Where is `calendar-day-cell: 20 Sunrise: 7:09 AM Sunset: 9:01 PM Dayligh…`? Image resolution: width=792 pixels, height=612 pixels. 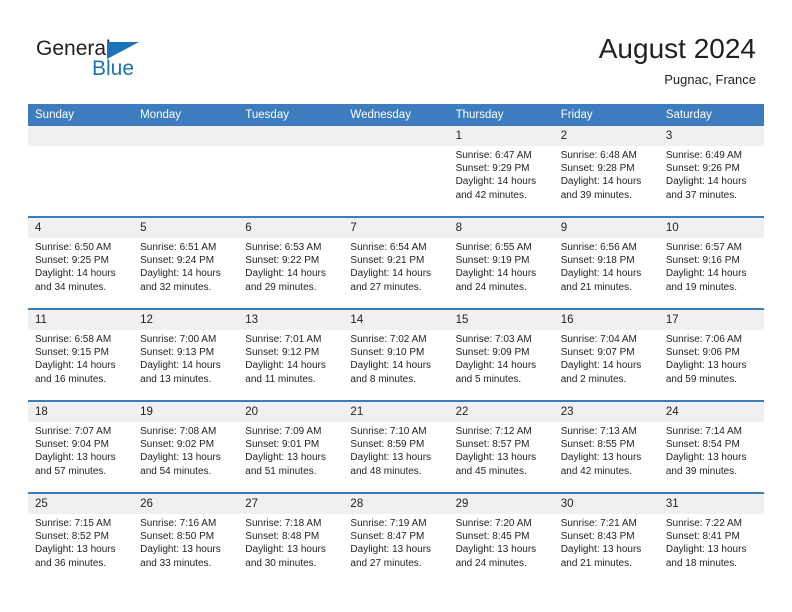 calendar-day-cell: 20 Sunrise: 7:09 AM Sunset: 9:01 PM Dayligh… is located at coordinates (291, 446).